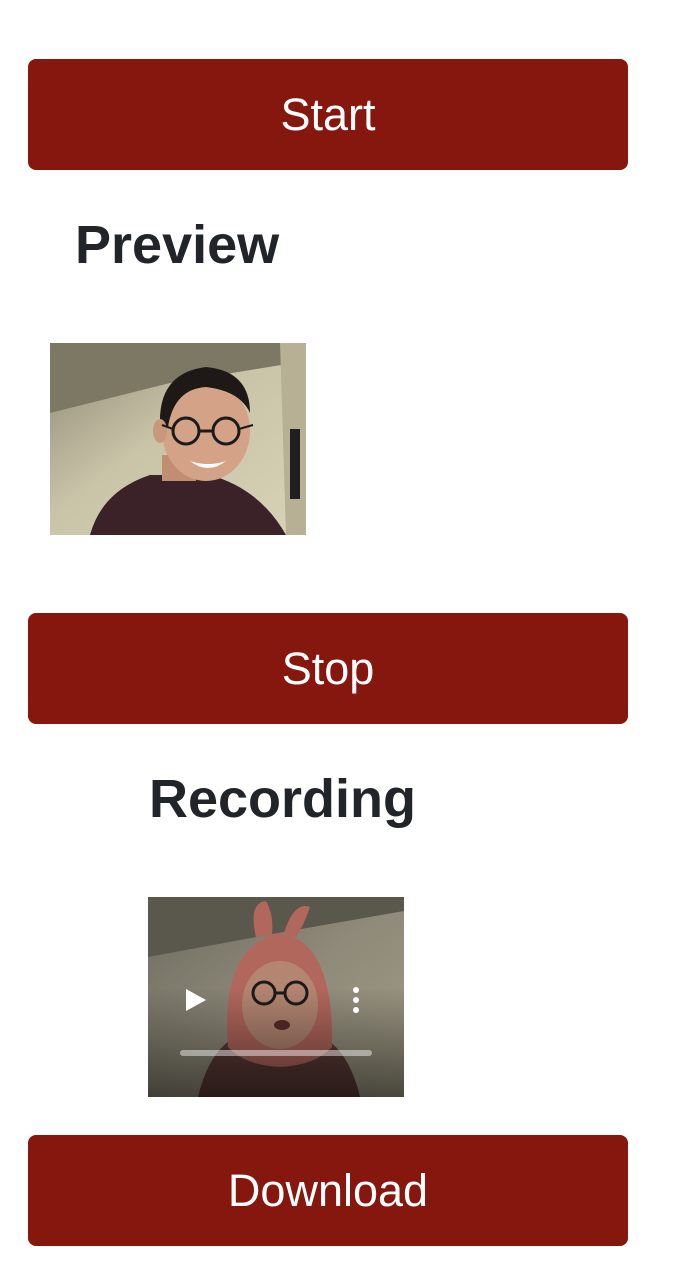  I want to click on preview-heading: Preview, so click(177, 245).